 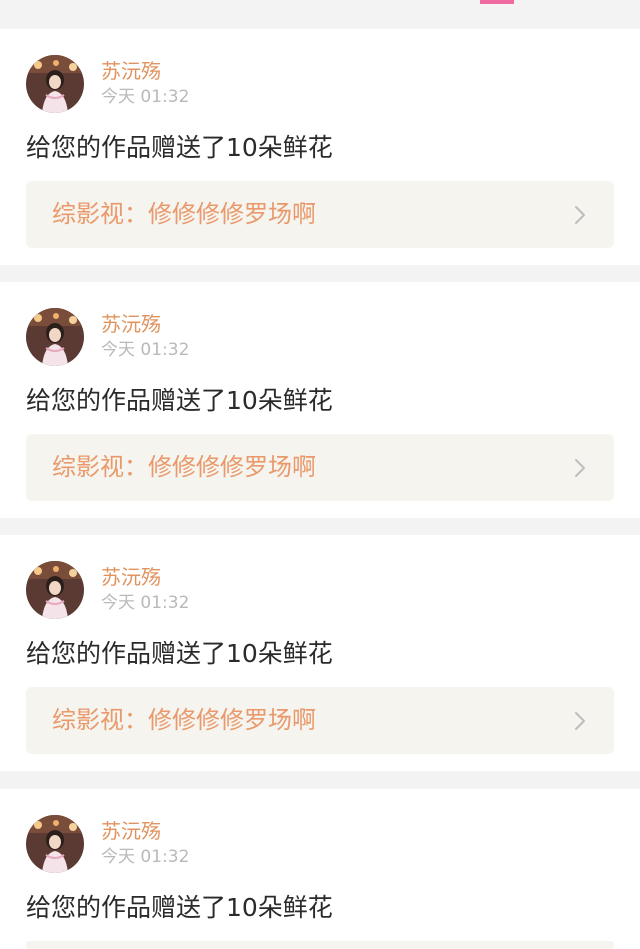 I want to click on active-tab-indicator, so click(x=497, y=2).